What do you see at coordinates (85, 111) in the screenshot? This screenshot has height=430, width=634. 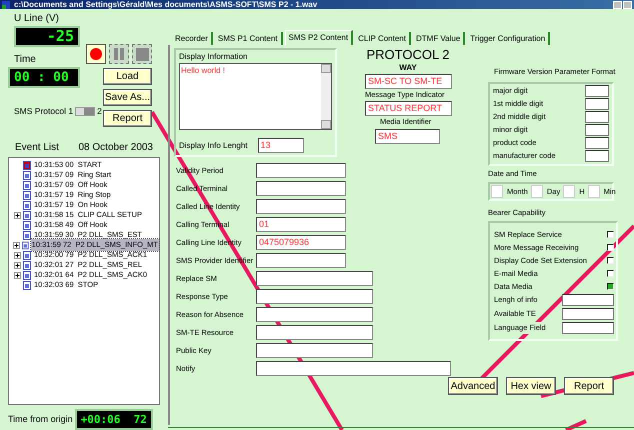 I see `protocol-switch` at bounding box center [85, 111].